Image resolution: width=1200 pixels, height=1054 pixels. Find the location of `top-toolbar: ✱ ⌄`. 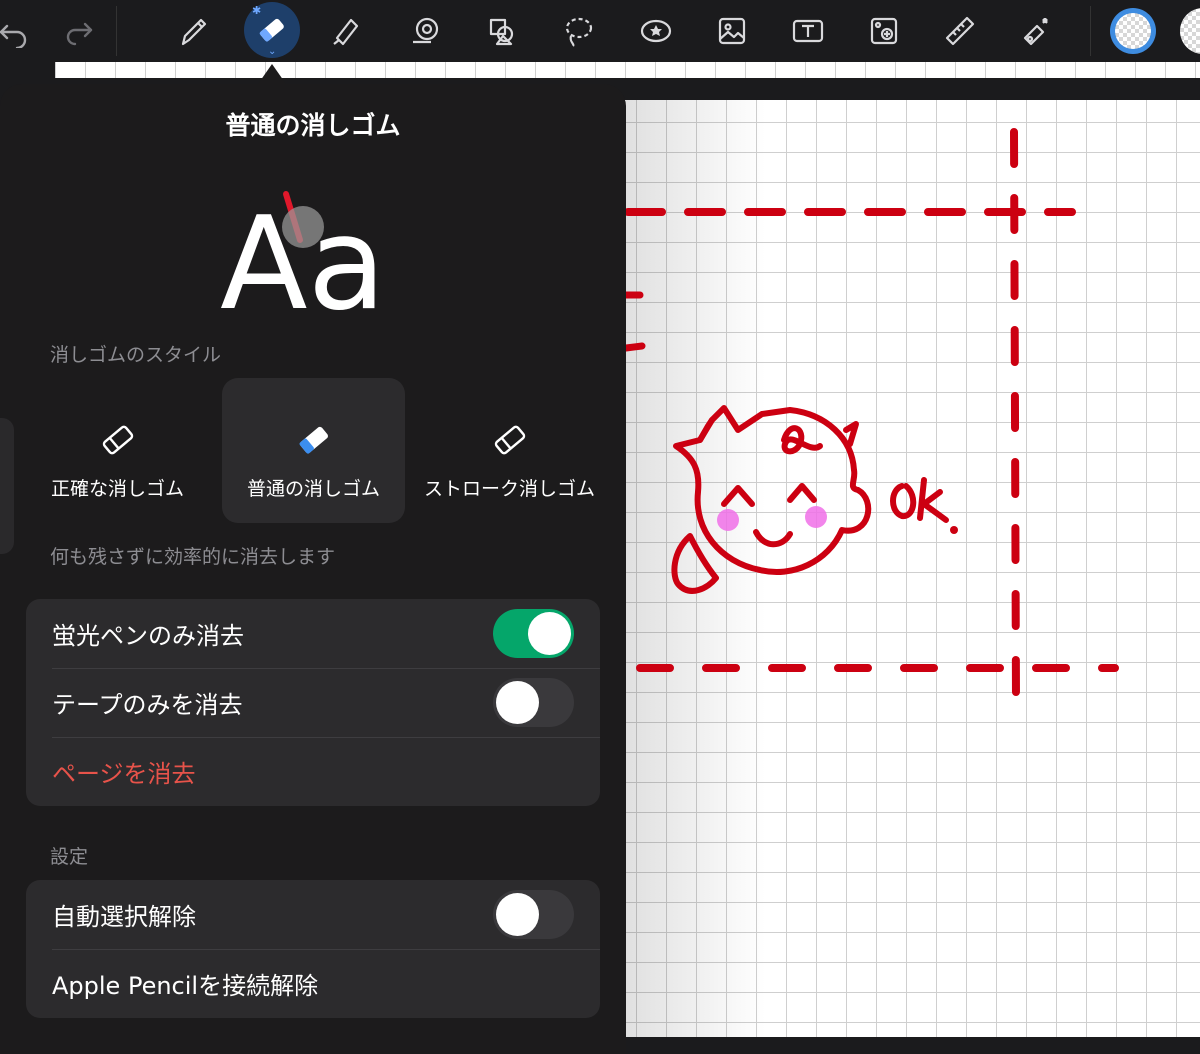

top-toolbar: ✱ ⌄ is located at coordinates (600, 31).